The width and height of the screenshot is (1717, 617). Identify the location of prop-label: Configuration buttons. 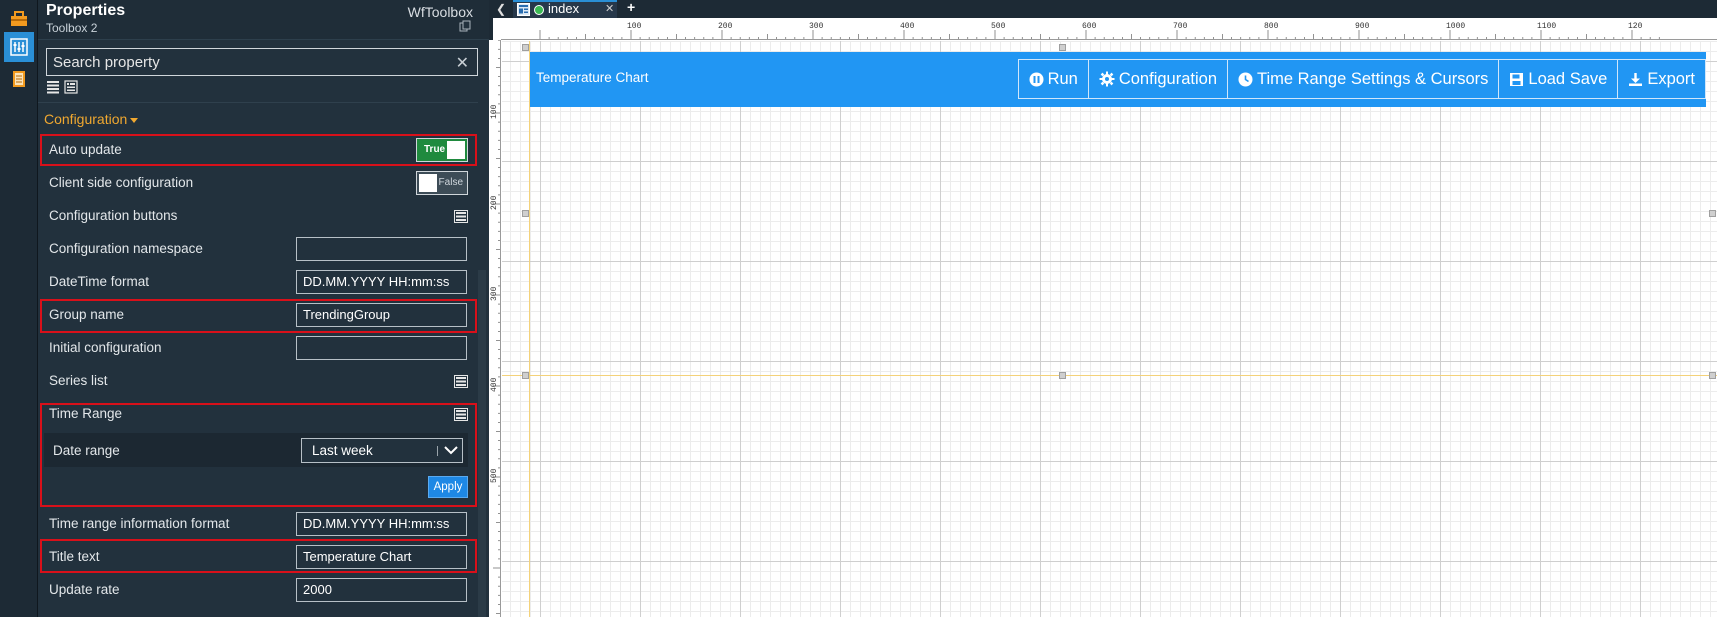
(113, 215).